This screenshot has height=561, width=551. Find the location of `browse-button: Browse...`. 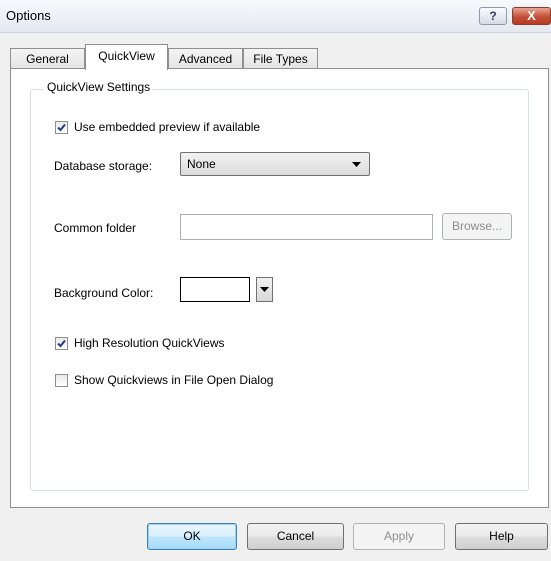

browse-button: Browse... is located at coordinates (477, 226).